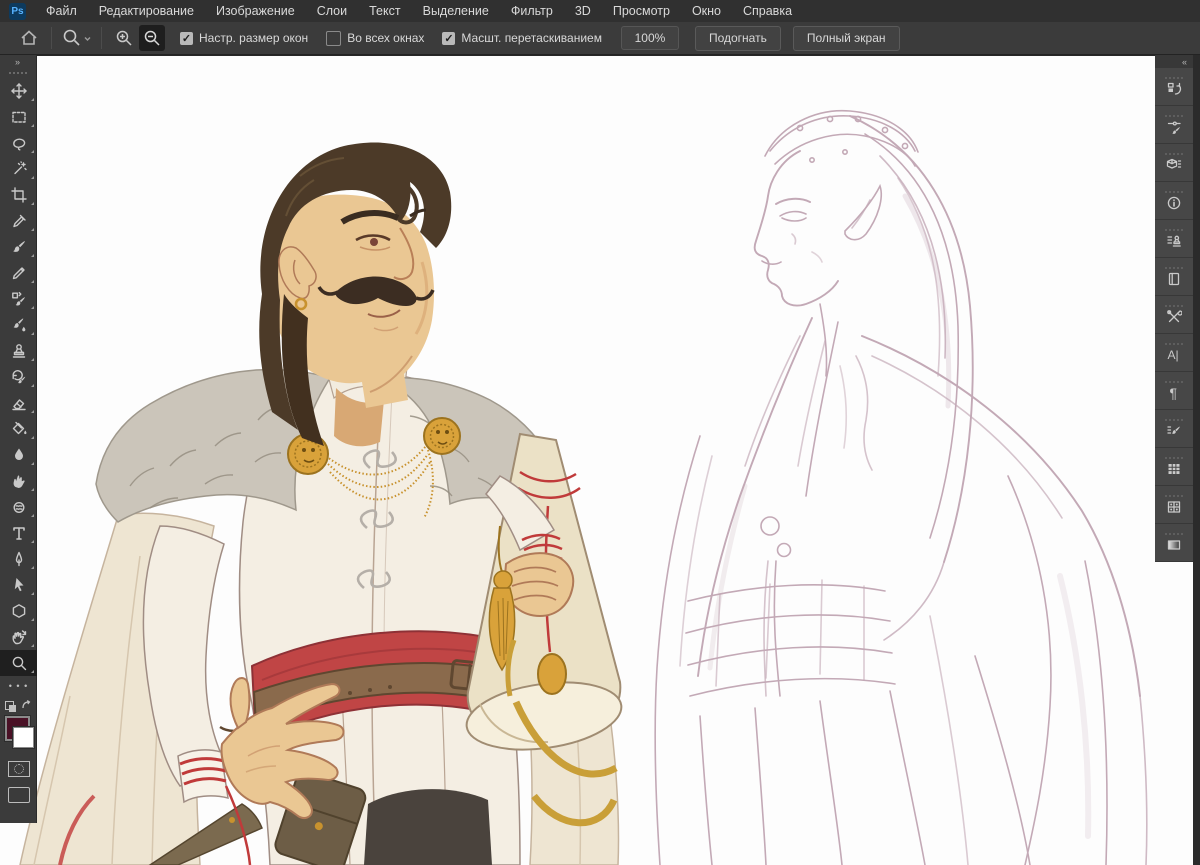 The image size is (1200, 865). Describe the element at coordinates (767, 11) in the screenshot. I see `menu-help: Справка` at that location.